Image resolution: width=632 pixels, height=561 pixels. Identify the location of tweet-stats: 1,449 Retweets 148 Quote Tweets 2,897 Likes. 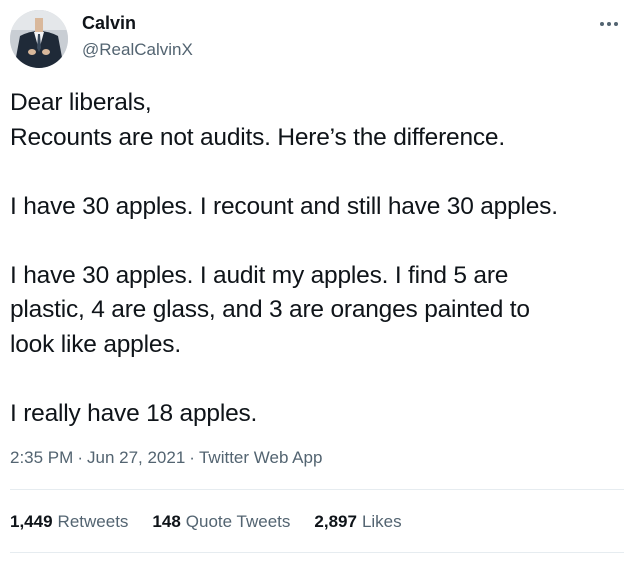
(206, 522).